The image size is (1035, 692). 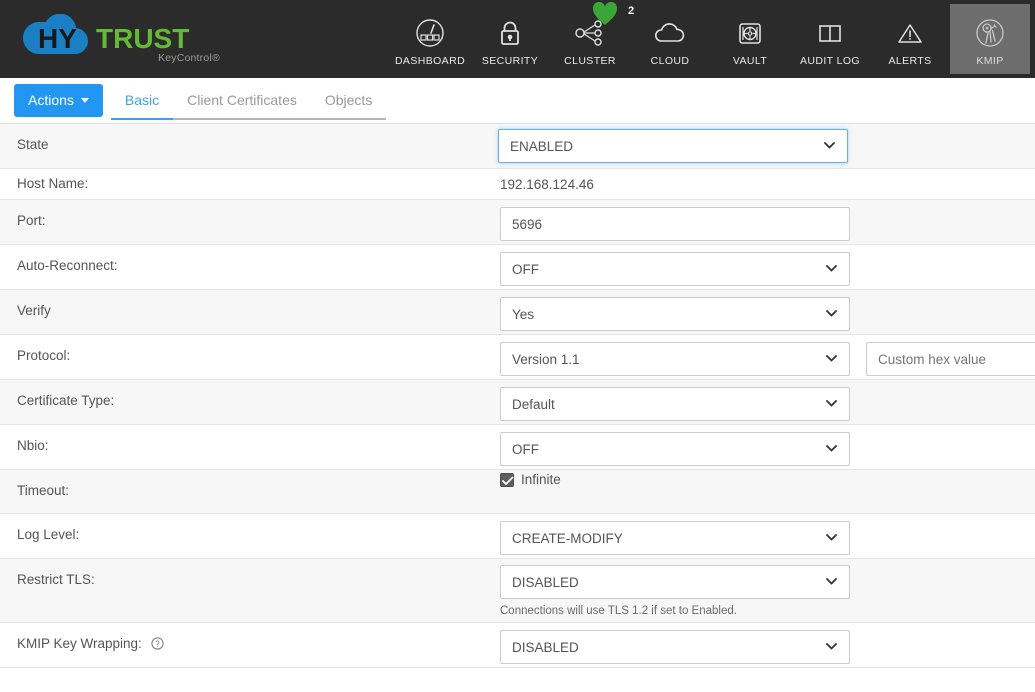 I want to click on cluster-alert-badge: 2, so click(x=613, y=13).